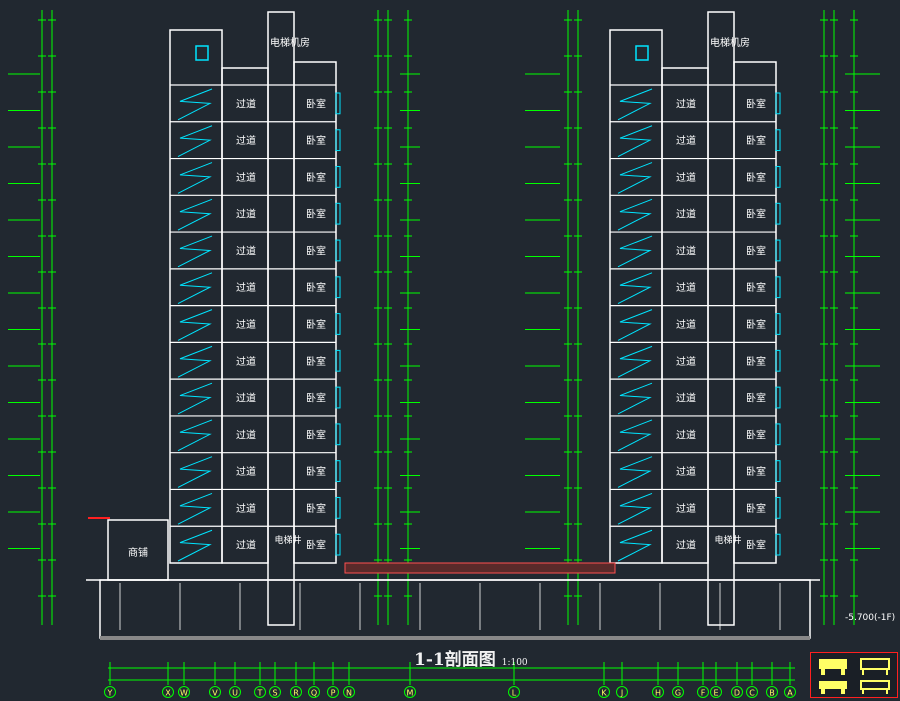 The height and width of the screenshot is (701, 900). Describe the element at coordinates (703, 693) in the screenshot. I see `axis-label: F` at that location.